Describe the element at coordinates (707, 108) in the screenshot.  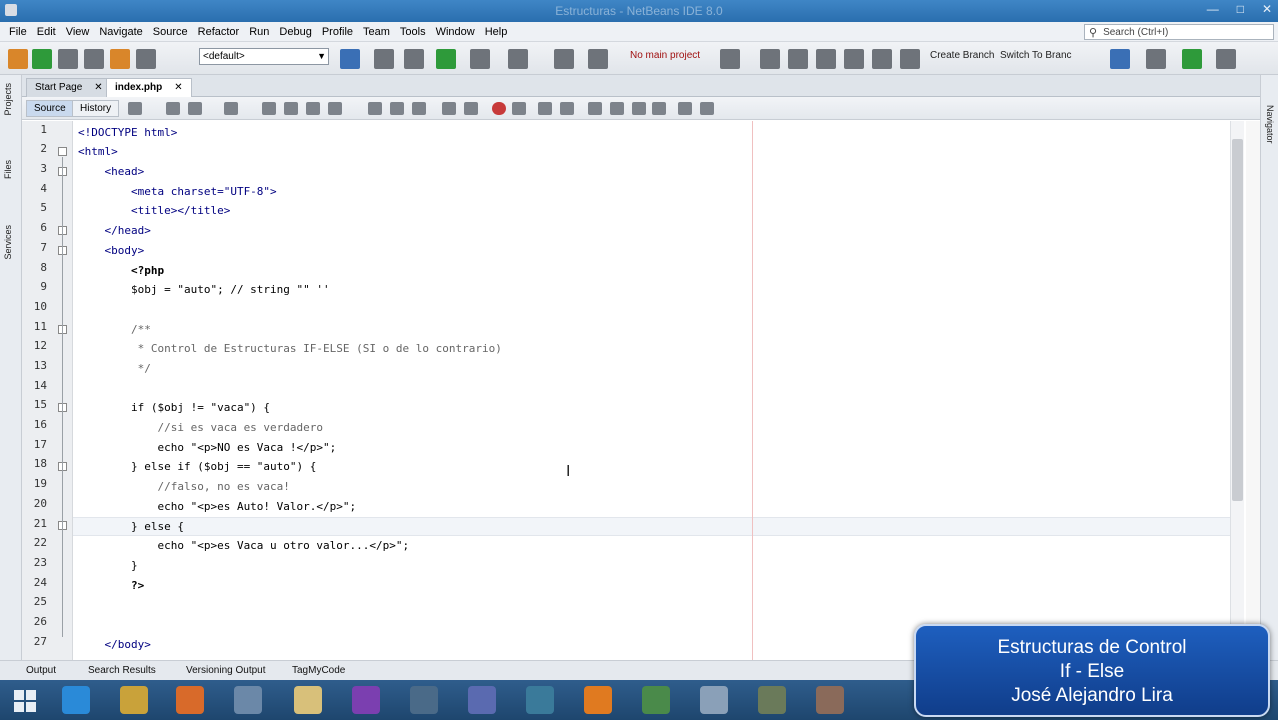
I see `chevron-left-icon` at that location.